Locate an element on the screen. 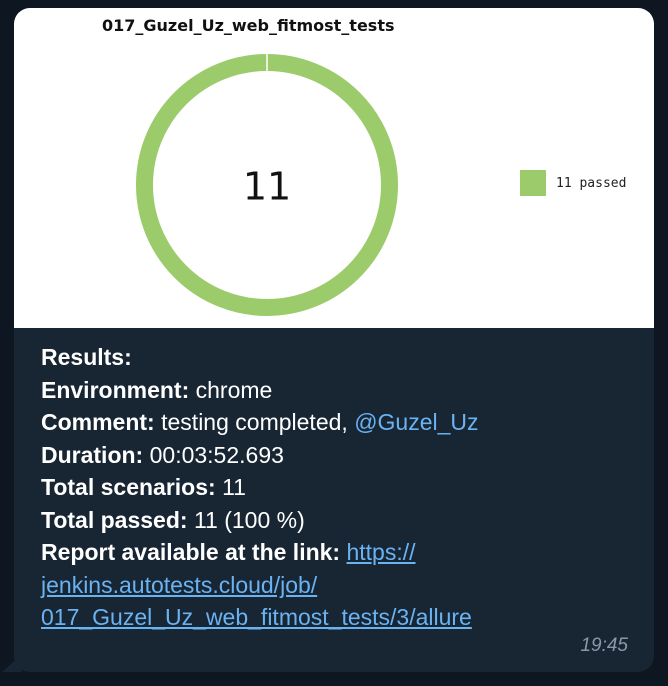 Image resolution: width=668 pixels, height=686 pixels. environment-line: Environment: chrome is located at coordinates (341, 390).